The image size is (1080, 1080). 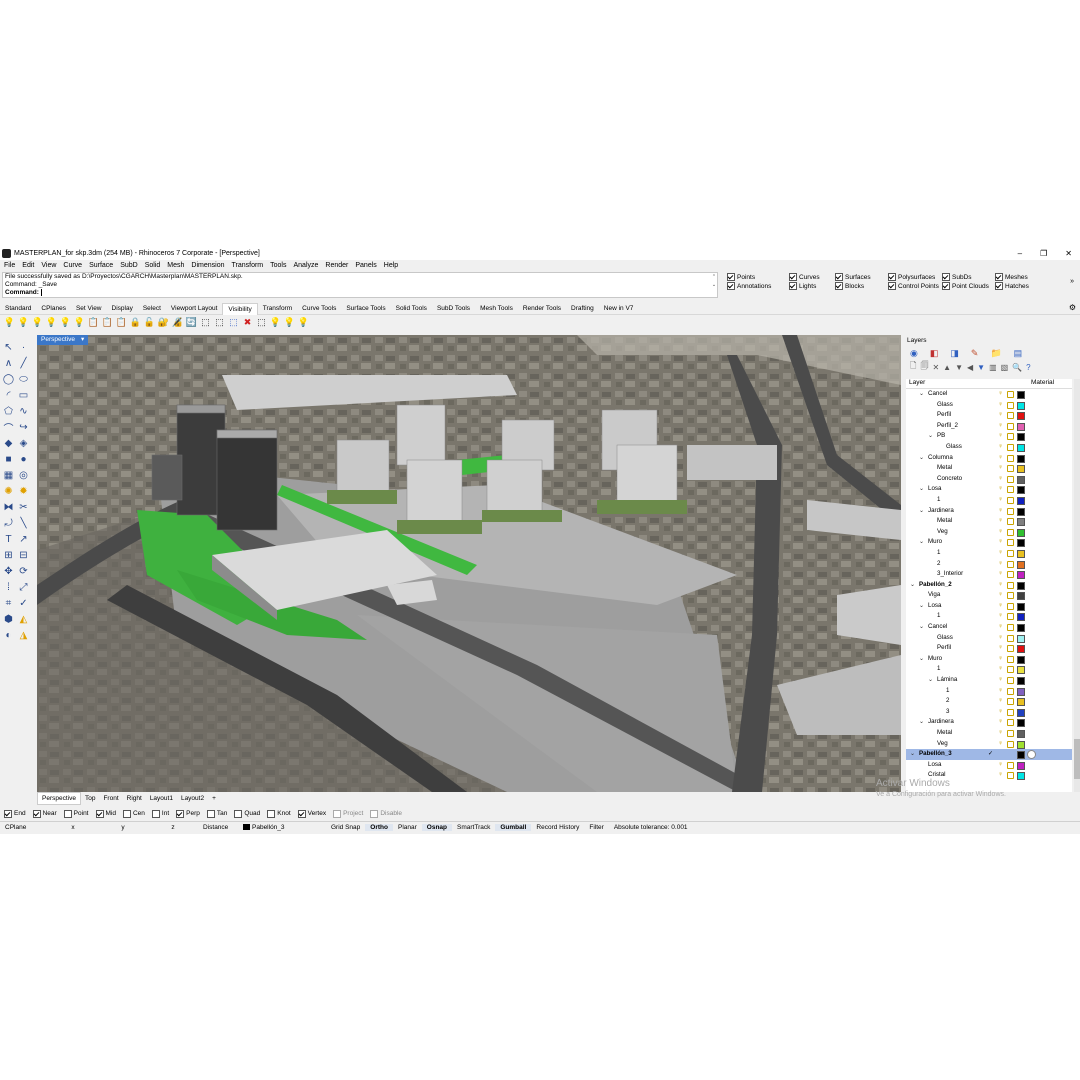 I want to click on layer-name: Glass, so click(x=945, y=405).